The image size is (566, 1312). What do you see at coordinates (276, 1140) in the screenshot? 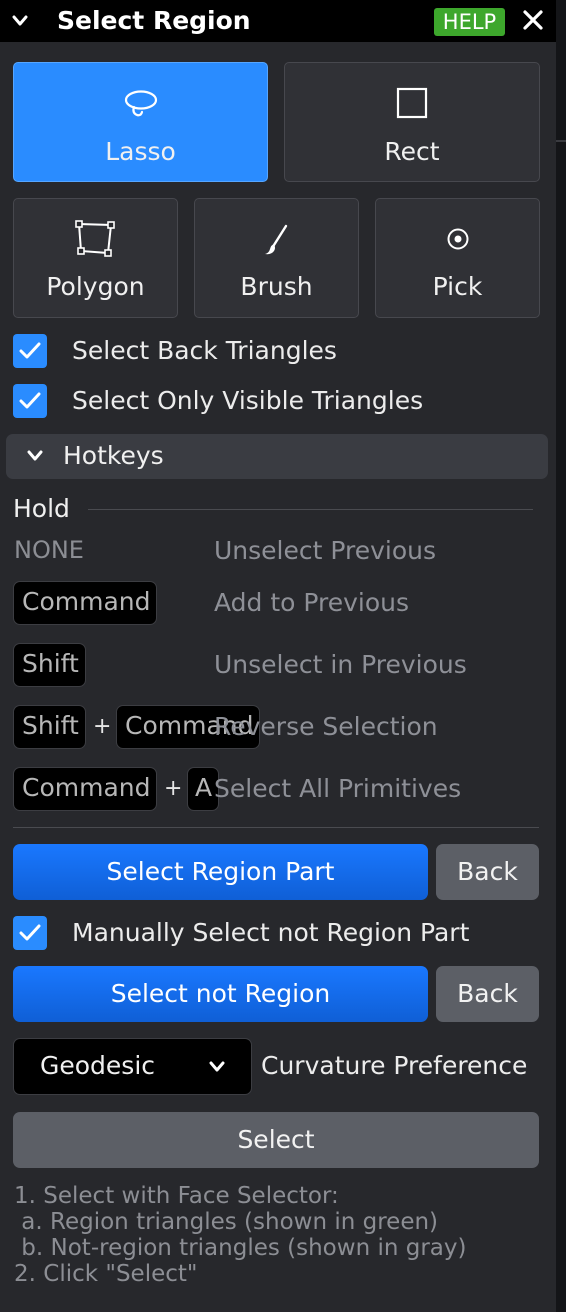
I see `select-button: Select` at bounding box center [276, 1140].